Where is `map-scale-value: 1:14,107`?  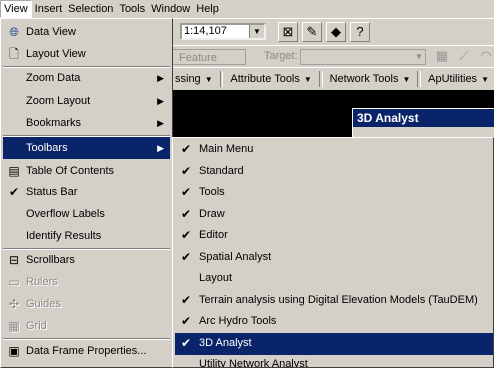 map-scale-value: 1:14,107 is located at coordinates (205, 31).